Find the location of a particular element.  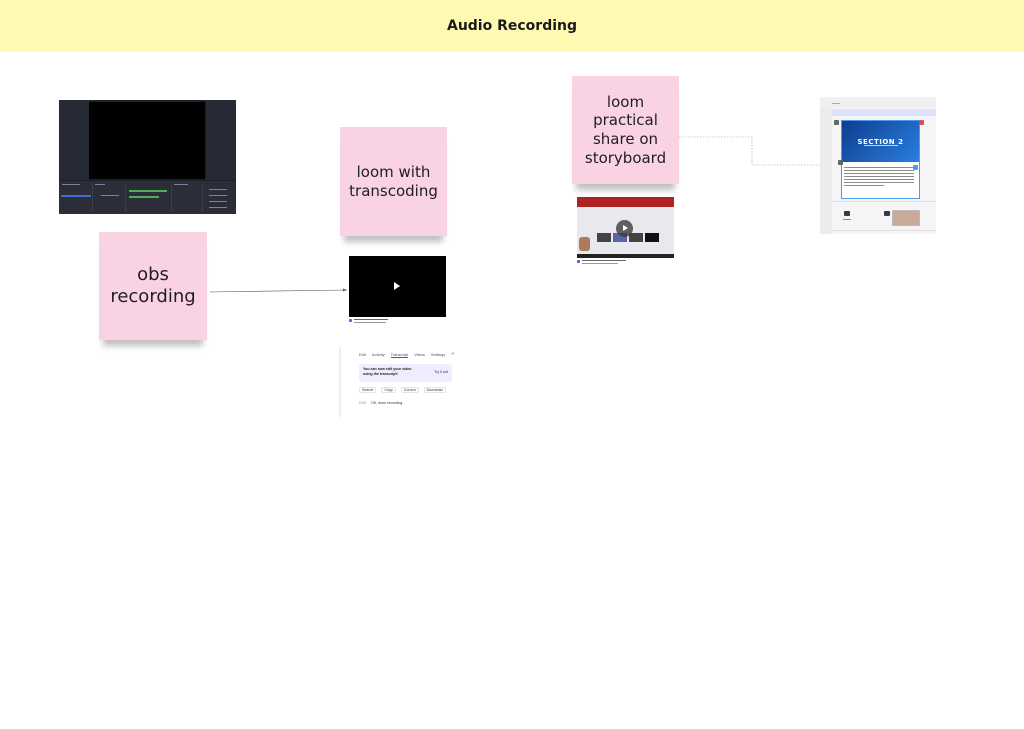

connector-practical-to-storyboard is located at coordinates (757, 151).